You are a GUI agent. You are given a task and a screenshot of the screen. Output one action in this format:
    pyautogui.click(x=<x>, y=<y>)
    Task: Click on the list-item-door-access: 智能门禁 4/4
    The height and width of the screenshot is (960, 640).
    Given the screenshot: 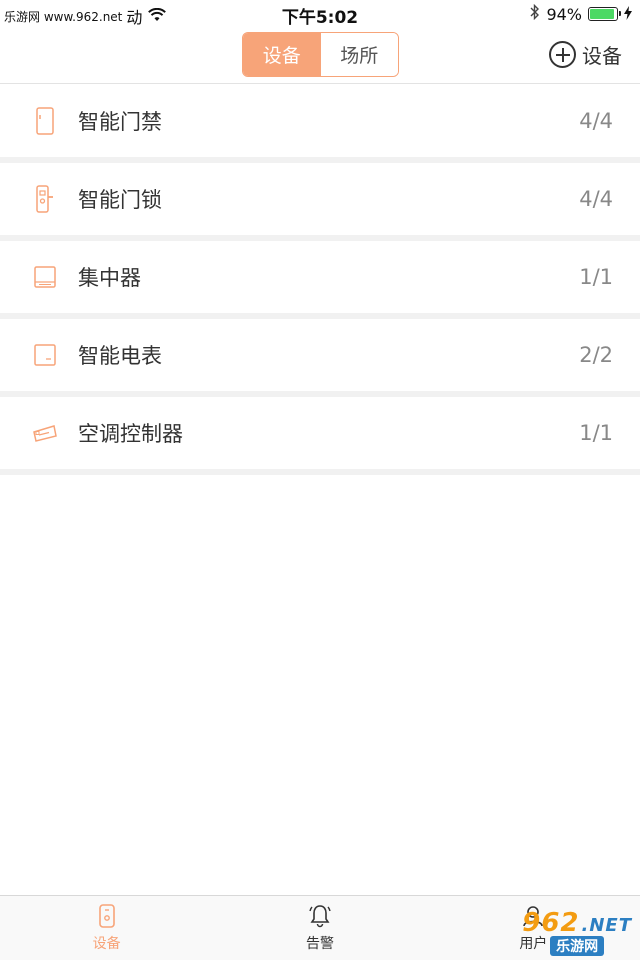 What is the action you would take?
    pyautogui.click(x=320, y=124)
    